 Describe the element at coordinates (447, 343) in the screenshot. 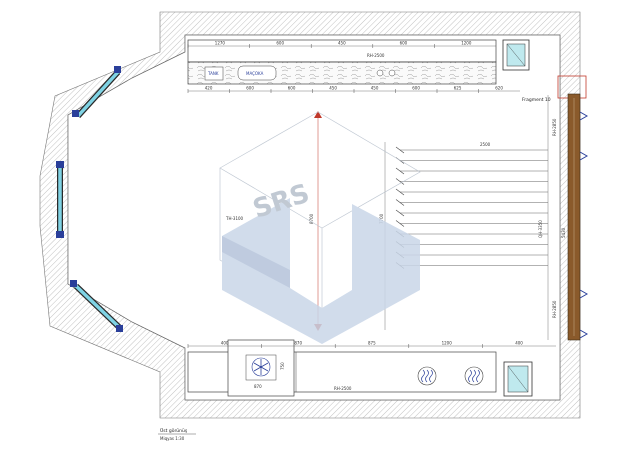

I see `bottom-dim-3: 1200` at that location.